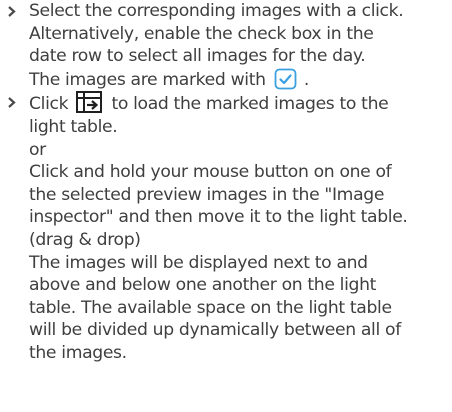 This screenshot has height=412, width=452. I want to click on checkbox-checked-icon, so click(285, 79).